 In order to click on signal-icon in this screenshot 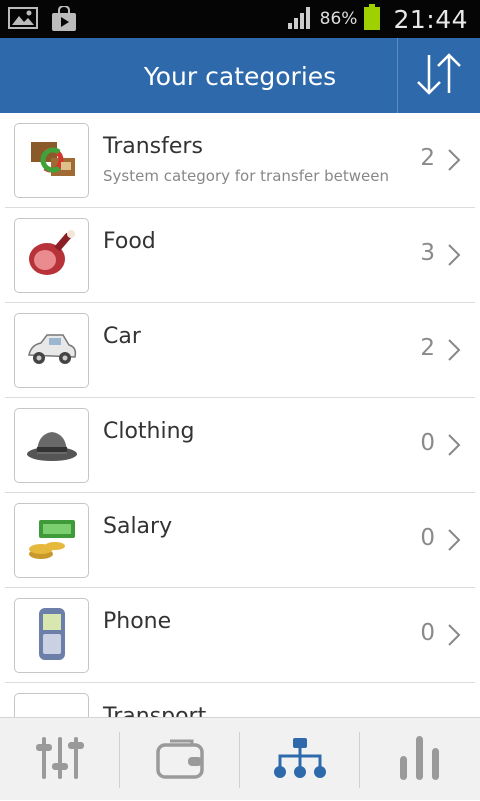, I will do `click(300, 19)`.